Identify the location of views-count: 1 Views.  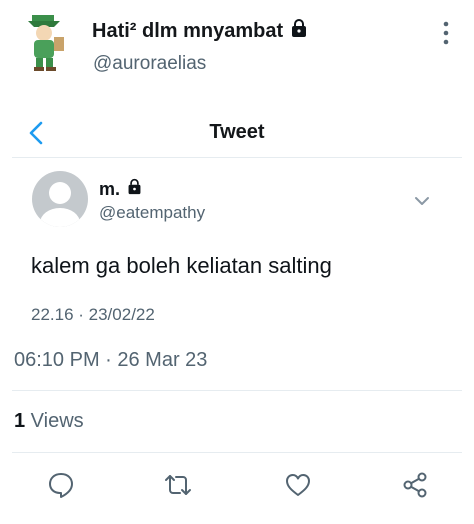
(49, 421).